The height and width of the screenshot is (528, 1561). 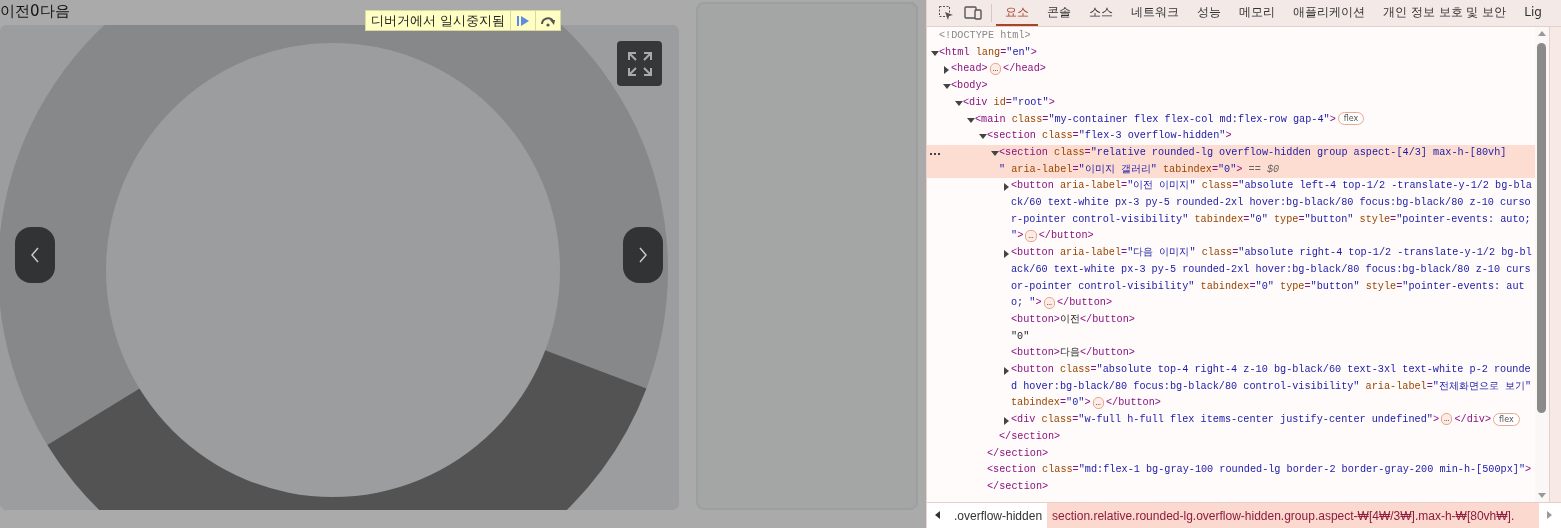 What do you see at coordinates (1257, 13) in the screenshot?
I see `devtools-tab: 메모리` at bounding box center [1257, 13].